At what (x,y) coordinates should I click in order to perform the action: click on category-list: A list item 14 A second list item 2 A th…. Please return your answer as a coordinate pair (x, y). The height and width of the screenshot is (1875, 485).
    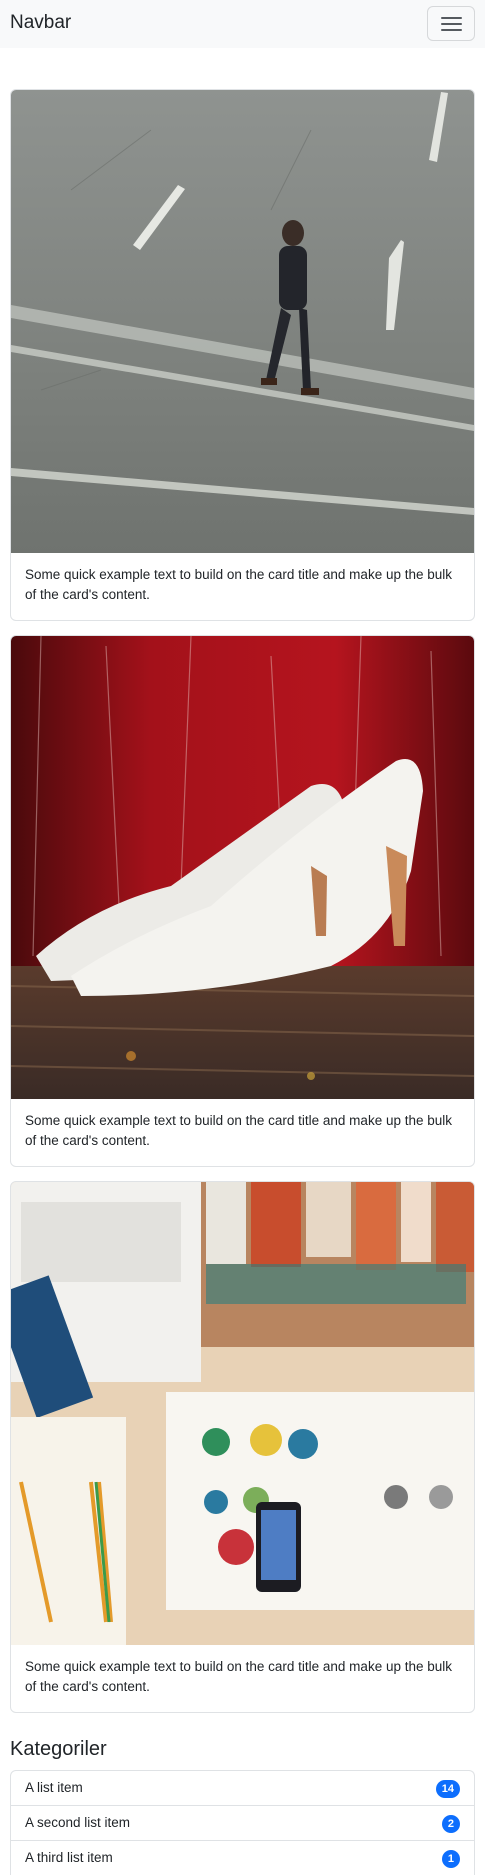
    Looking at the image, I should click on (242, 1822).